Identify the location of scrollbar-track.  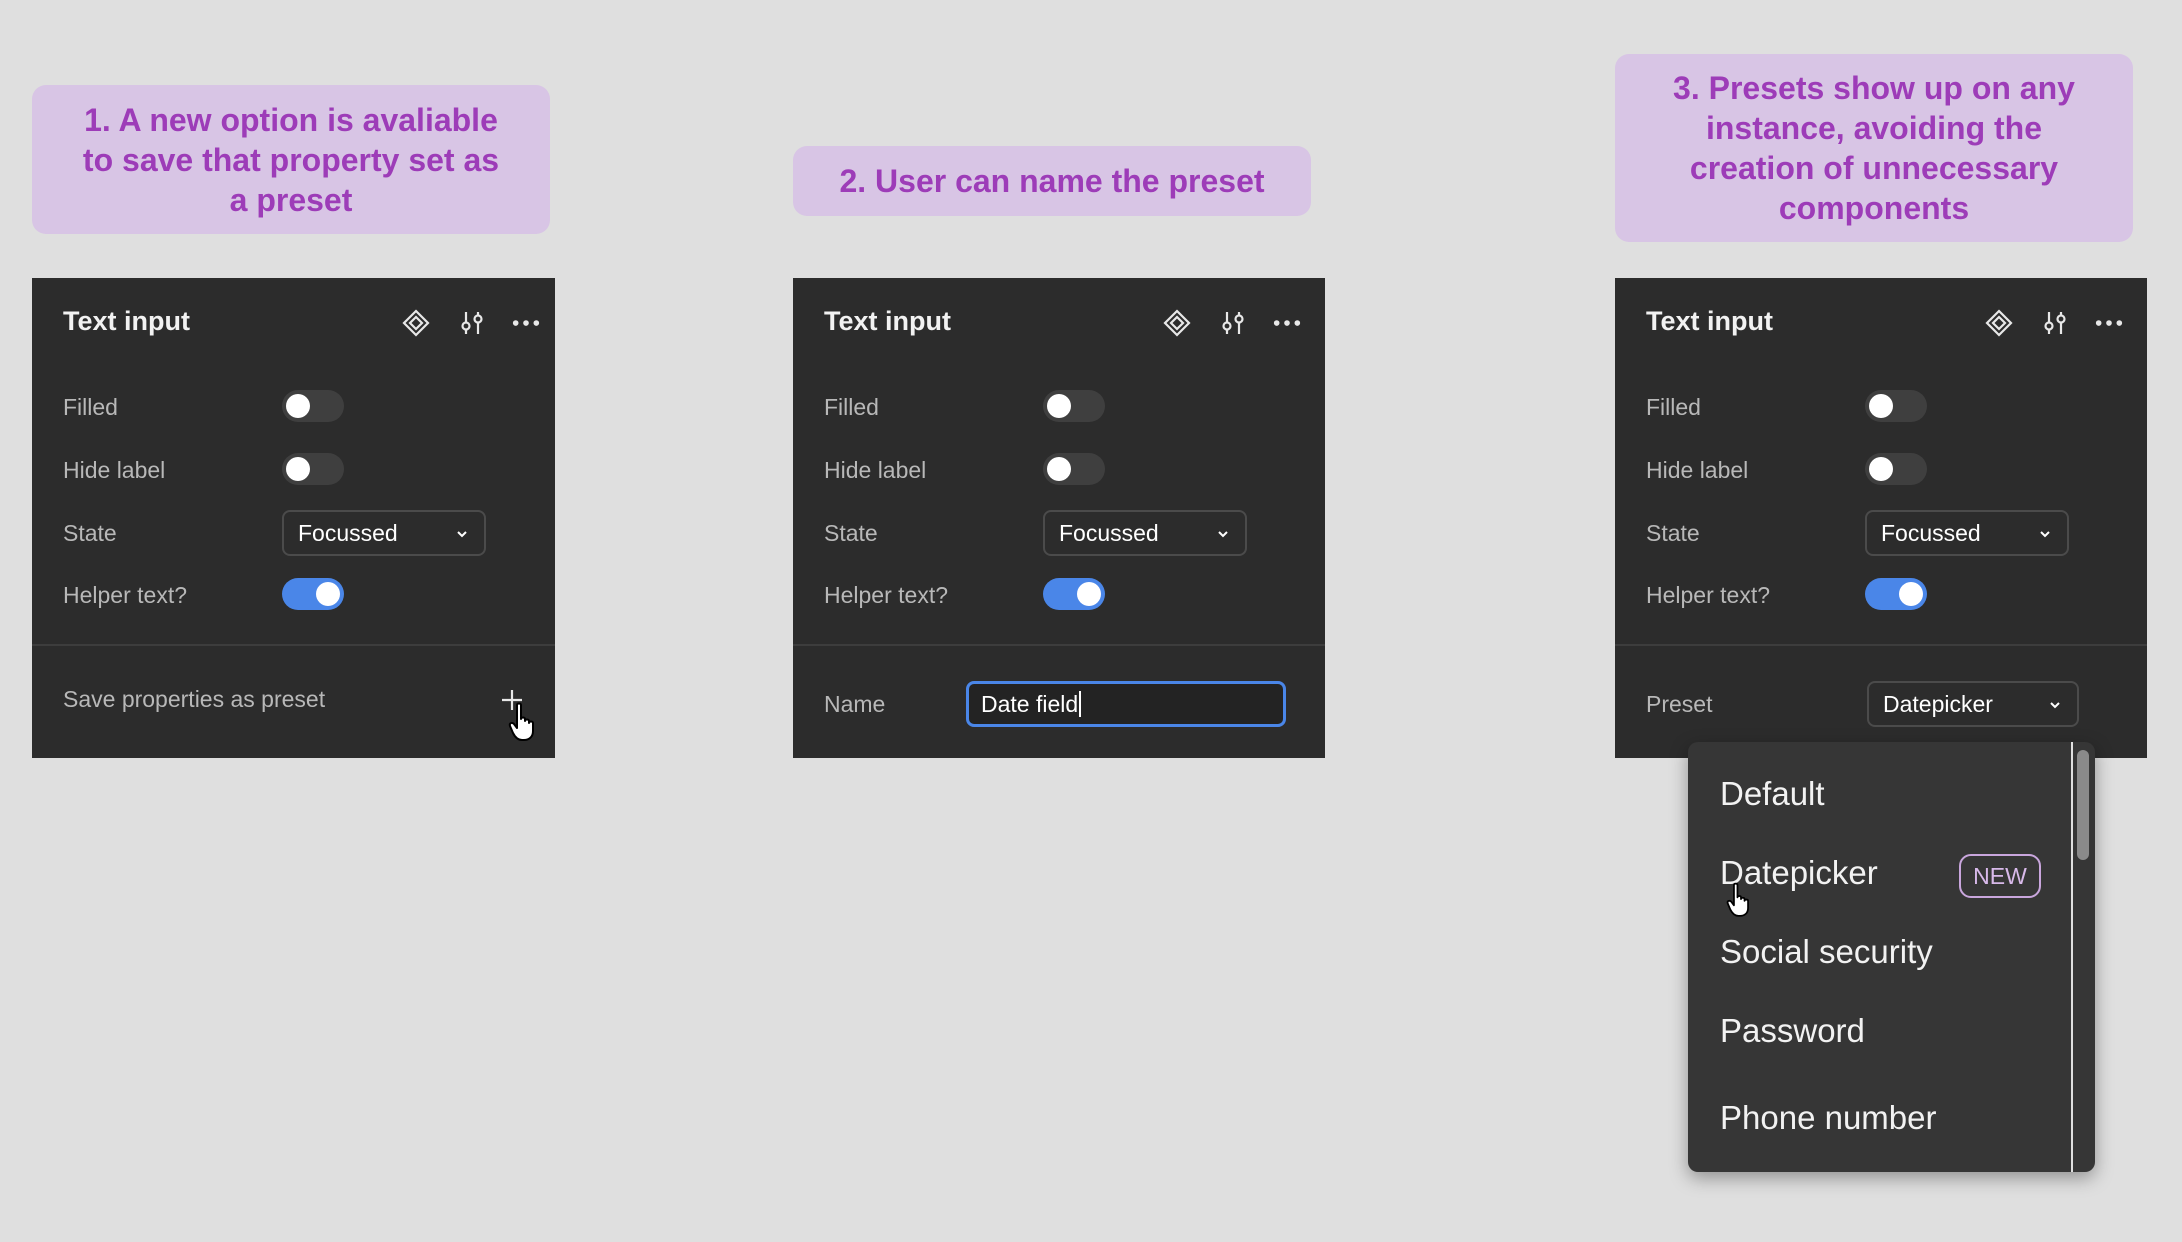
(2072, 957).